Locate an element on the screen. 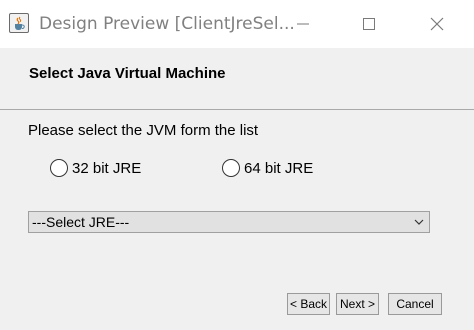 This screenshot has width=474, height=330. radio-label: 32 bit JRE is located at coordinates (106, 168).